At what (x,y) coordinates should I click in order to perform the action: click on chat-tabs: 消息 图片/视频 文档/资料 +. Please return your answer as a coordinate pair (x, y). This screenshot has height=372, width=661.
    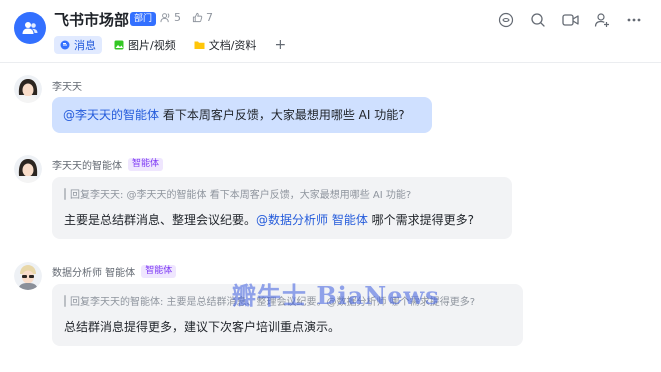
    Looking at the image, I should click on (173, 45).